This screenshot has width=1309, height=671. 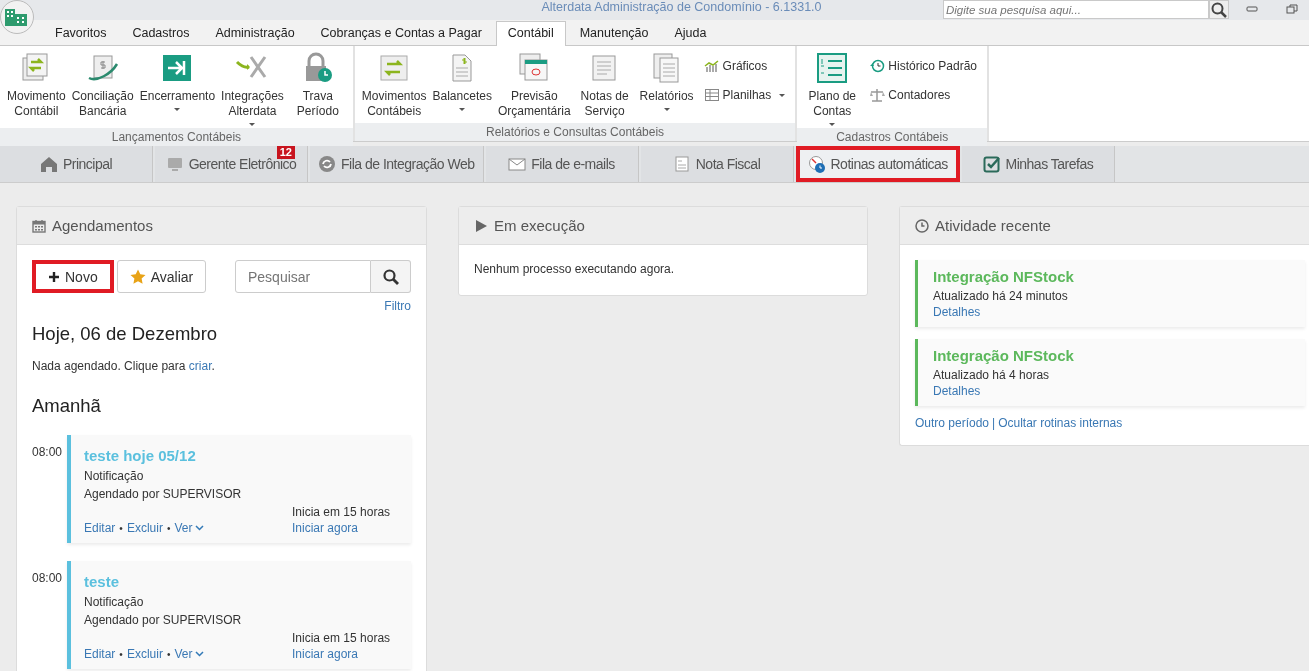 I want to click on ribbon-group-label: Cadastros Contábeis, so click(x=892, y=137).